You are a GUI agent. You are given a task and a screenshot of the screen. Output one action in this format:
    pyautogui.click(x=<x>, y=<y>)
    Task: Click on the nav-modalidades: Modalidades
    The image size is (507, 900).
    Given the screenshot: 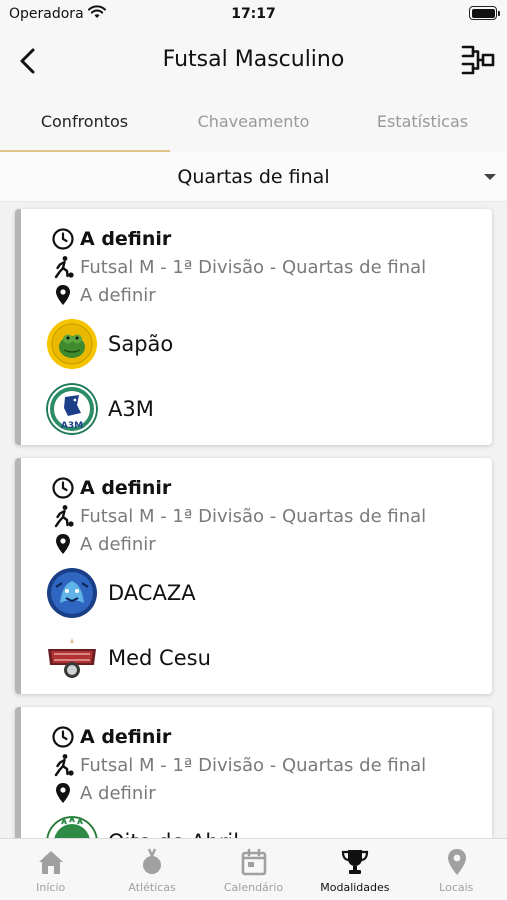 What is the action you would take?
    pyautogui.click(x=354, y=869)
    